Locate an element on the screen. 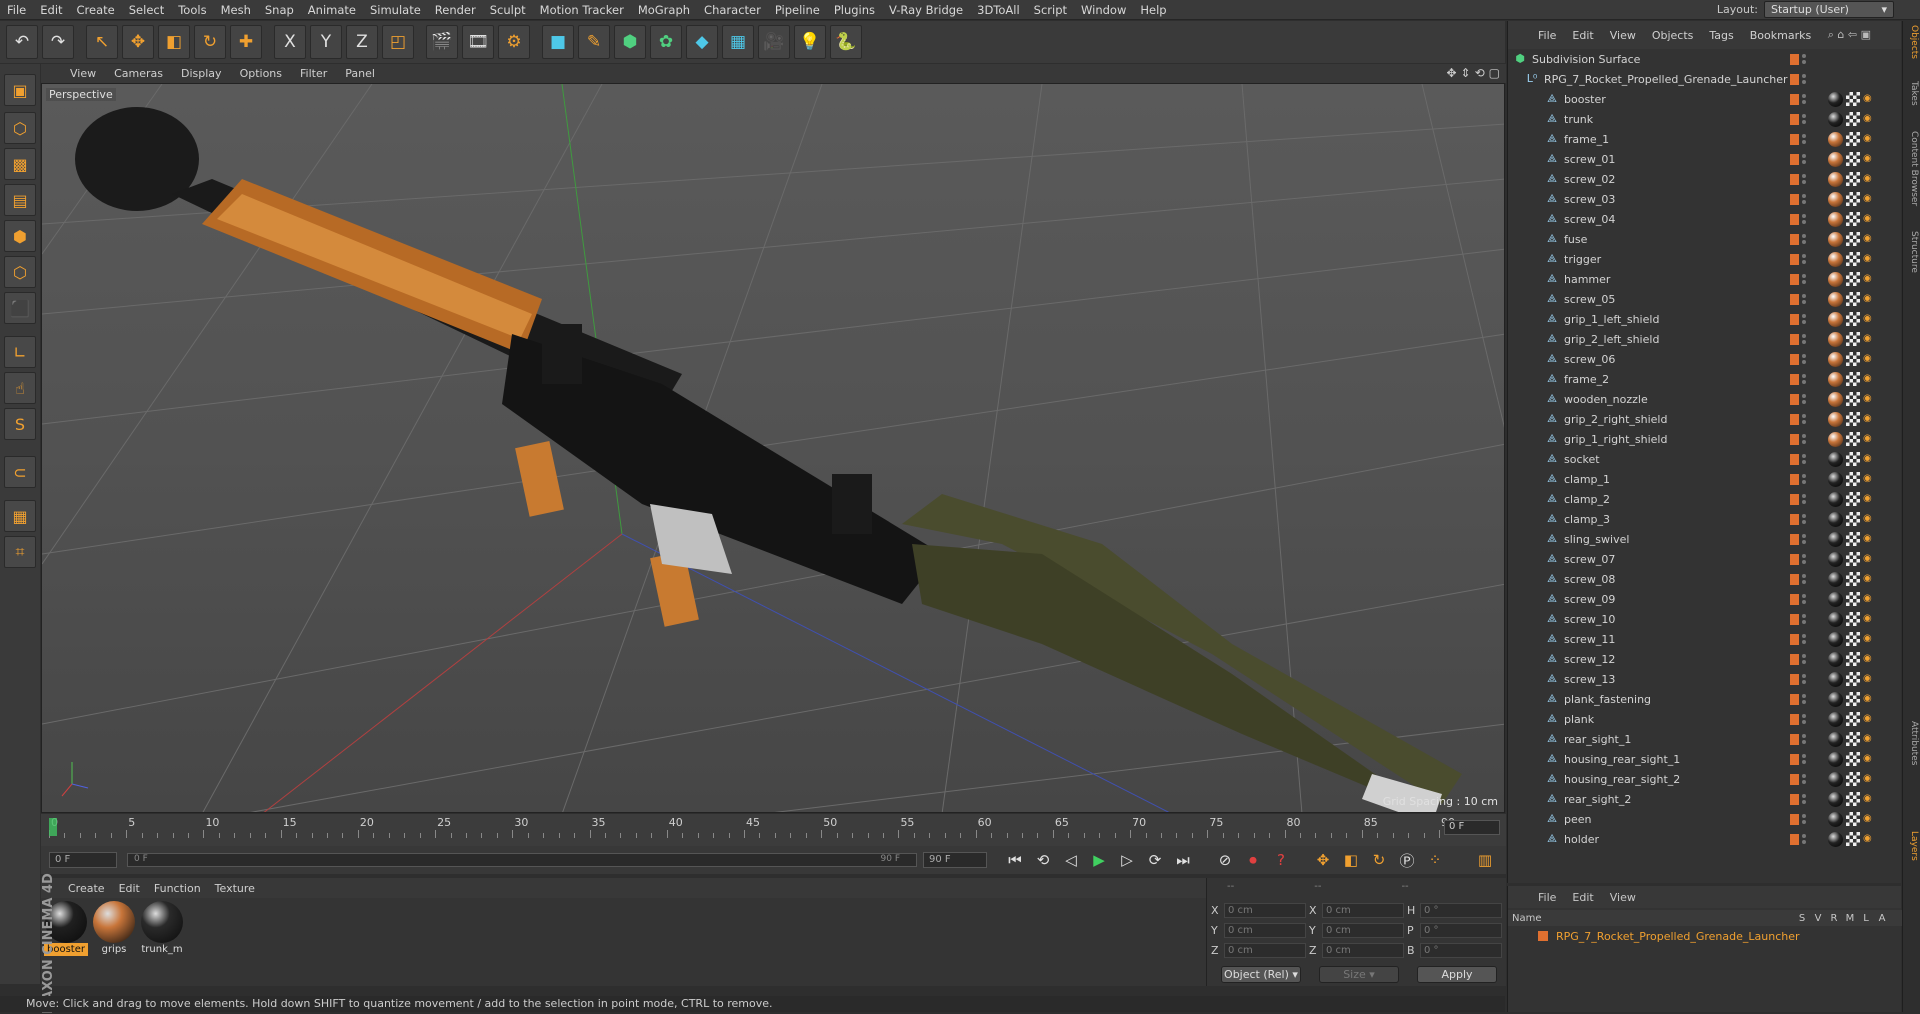  viewport-menu-filter: Filter is located at coordinates (313, 73).